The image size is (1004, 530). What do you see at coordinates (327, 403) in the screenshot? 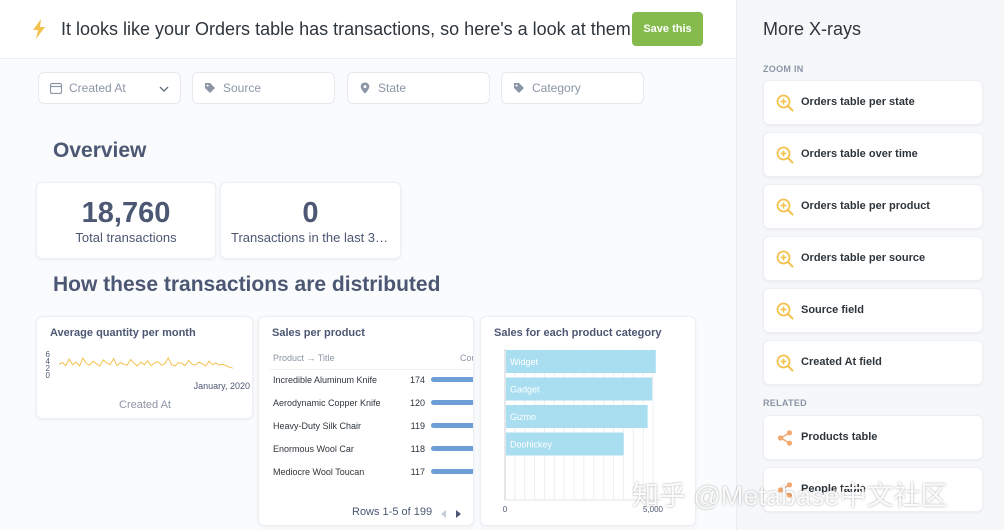
I see `product-title-cell: Aerodynamic Copper Knife` at bounding box center [327, 403].